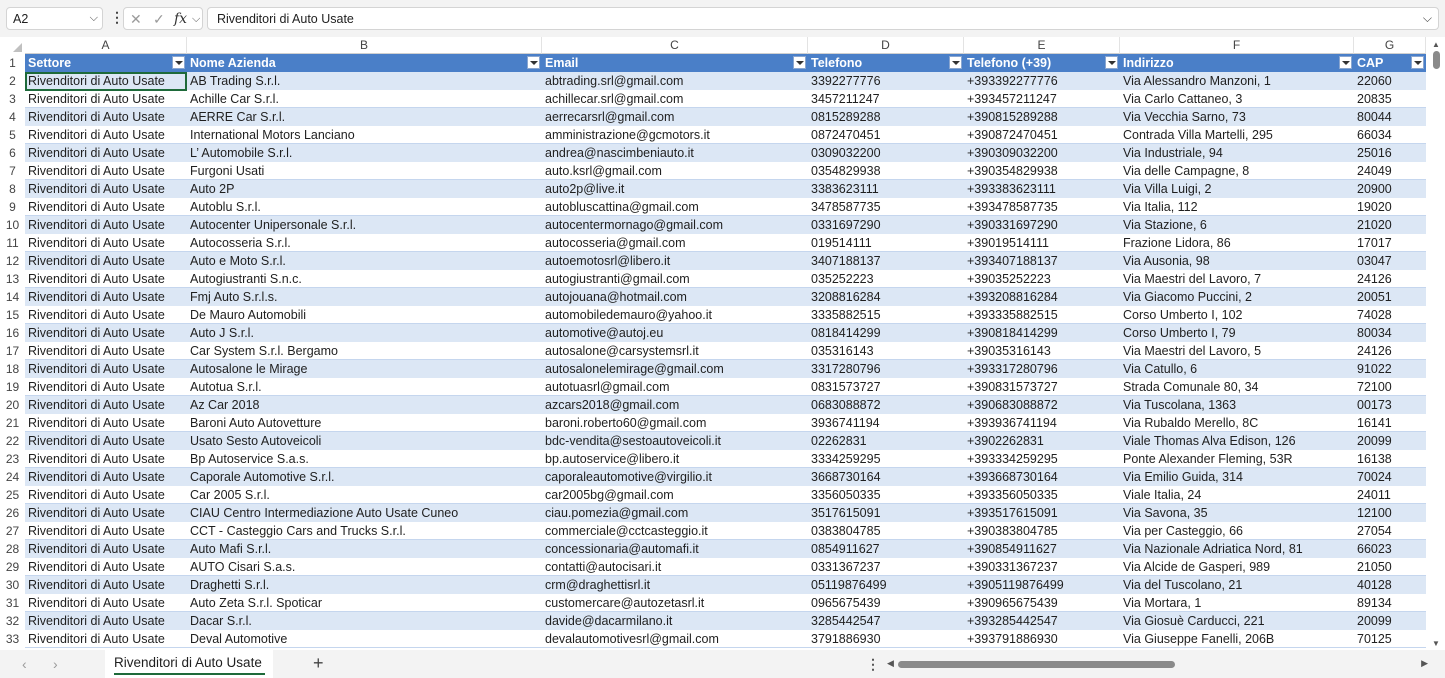 This screenshot has width=1445, height=678. What do you see at coordinates (1237, 639) in the screenshot?
I see `table-cell: Via Giuseppe Fanelli, 206B` at bounding box center [1237, 639].